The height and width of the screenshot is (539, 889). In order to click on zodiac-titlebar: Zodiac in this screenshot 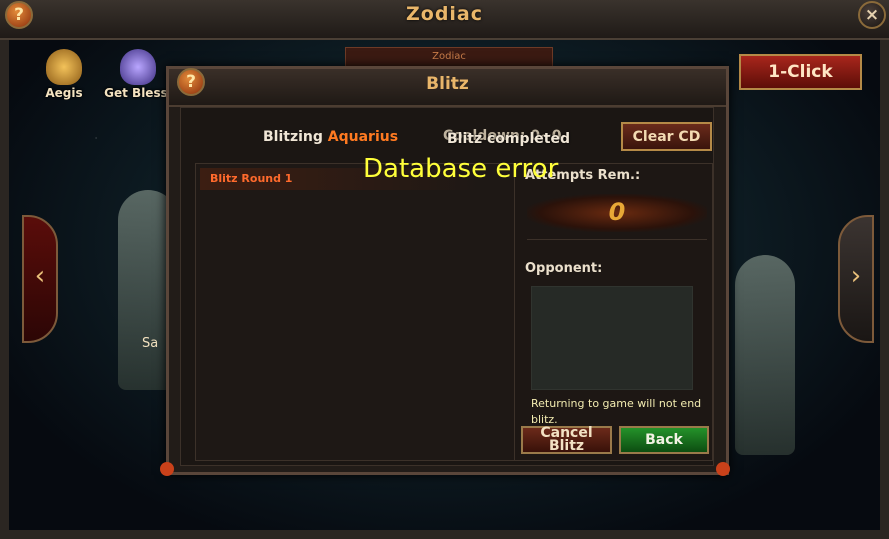, I will do `click(444, 20)`.